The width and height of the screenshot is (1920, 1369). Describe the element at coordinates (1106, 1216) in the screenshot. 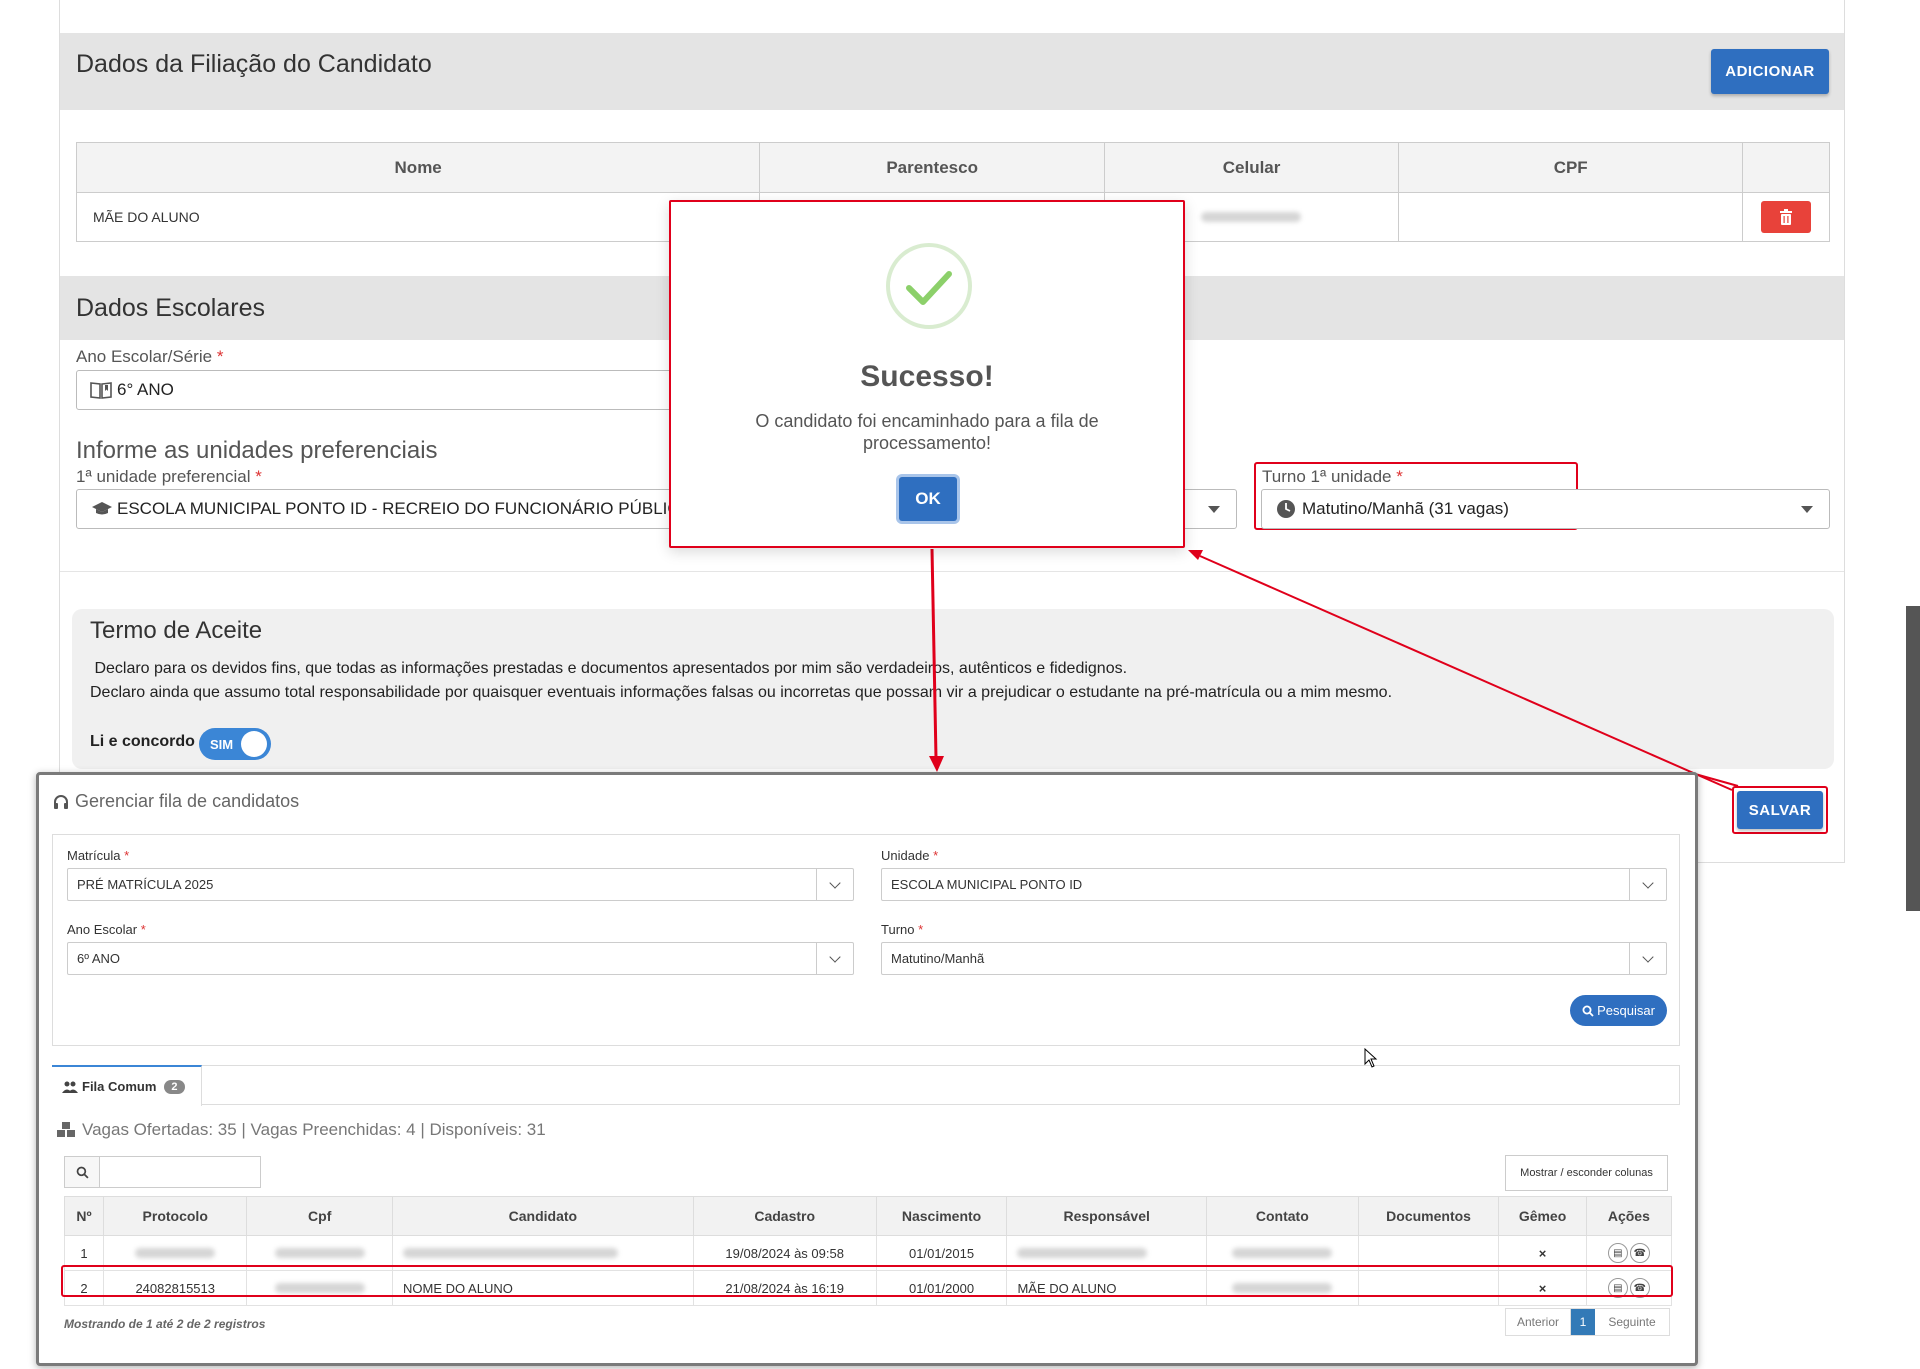

I see `col-responsavel: Responsável` at that location.